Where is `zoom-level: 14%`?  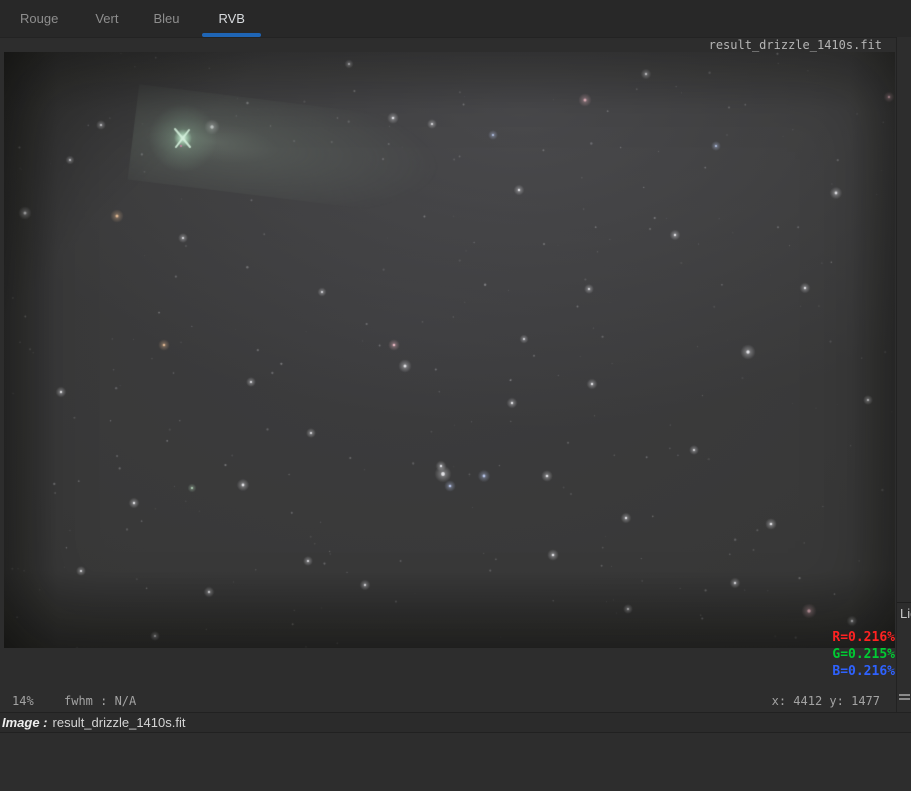
zoom-level: 14% is located at coordinates (23, 701).